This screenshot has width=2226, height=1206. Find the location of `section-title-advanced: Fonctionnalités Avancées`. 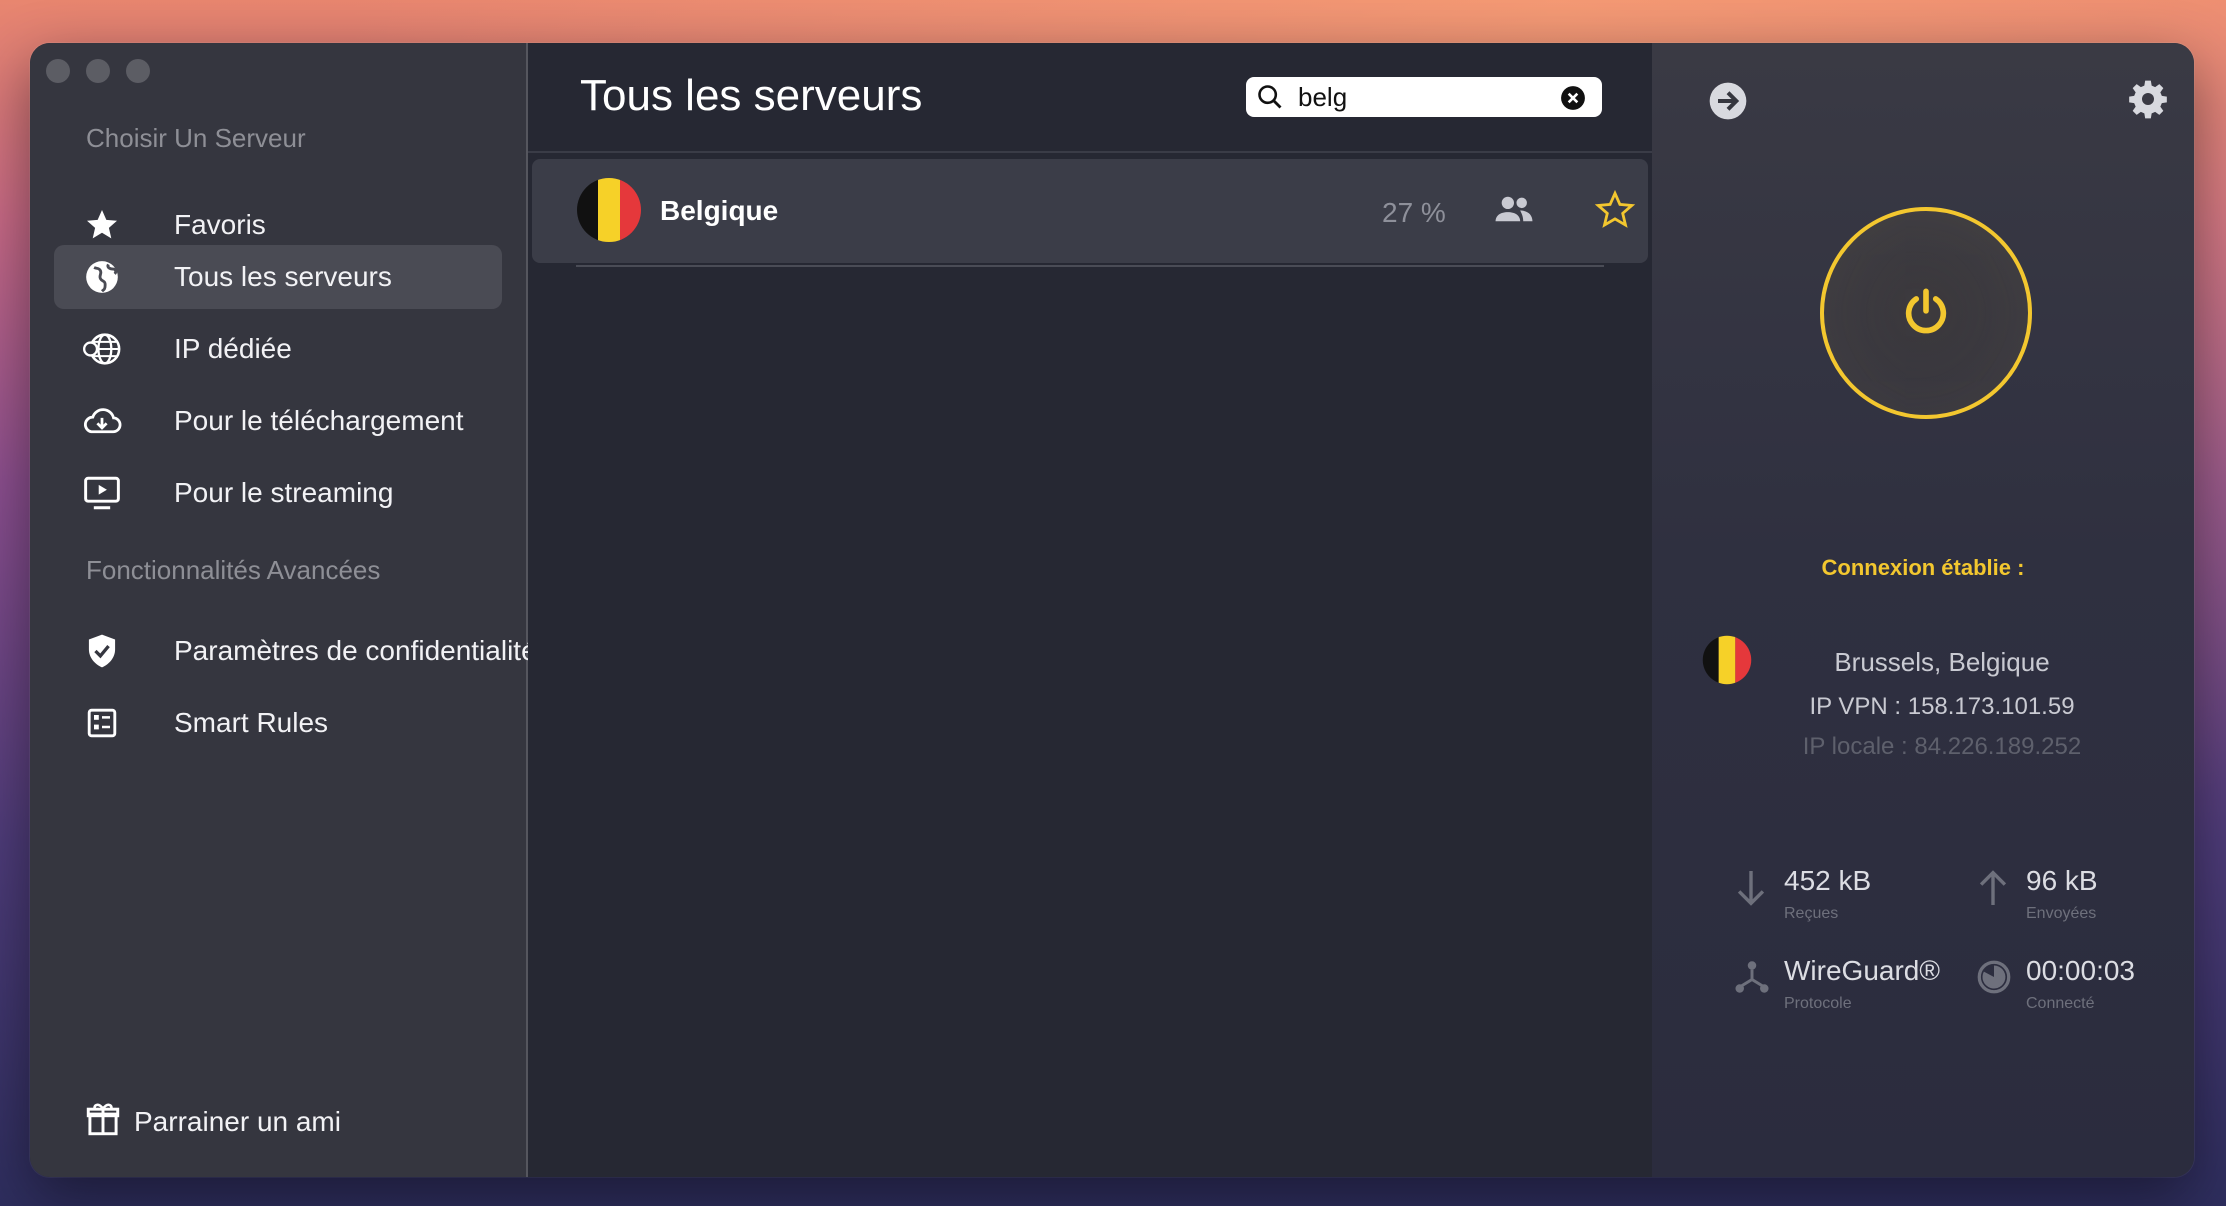

section-title-advanced: Fonctionnalités Avancées is located at coordinates (233, 570).